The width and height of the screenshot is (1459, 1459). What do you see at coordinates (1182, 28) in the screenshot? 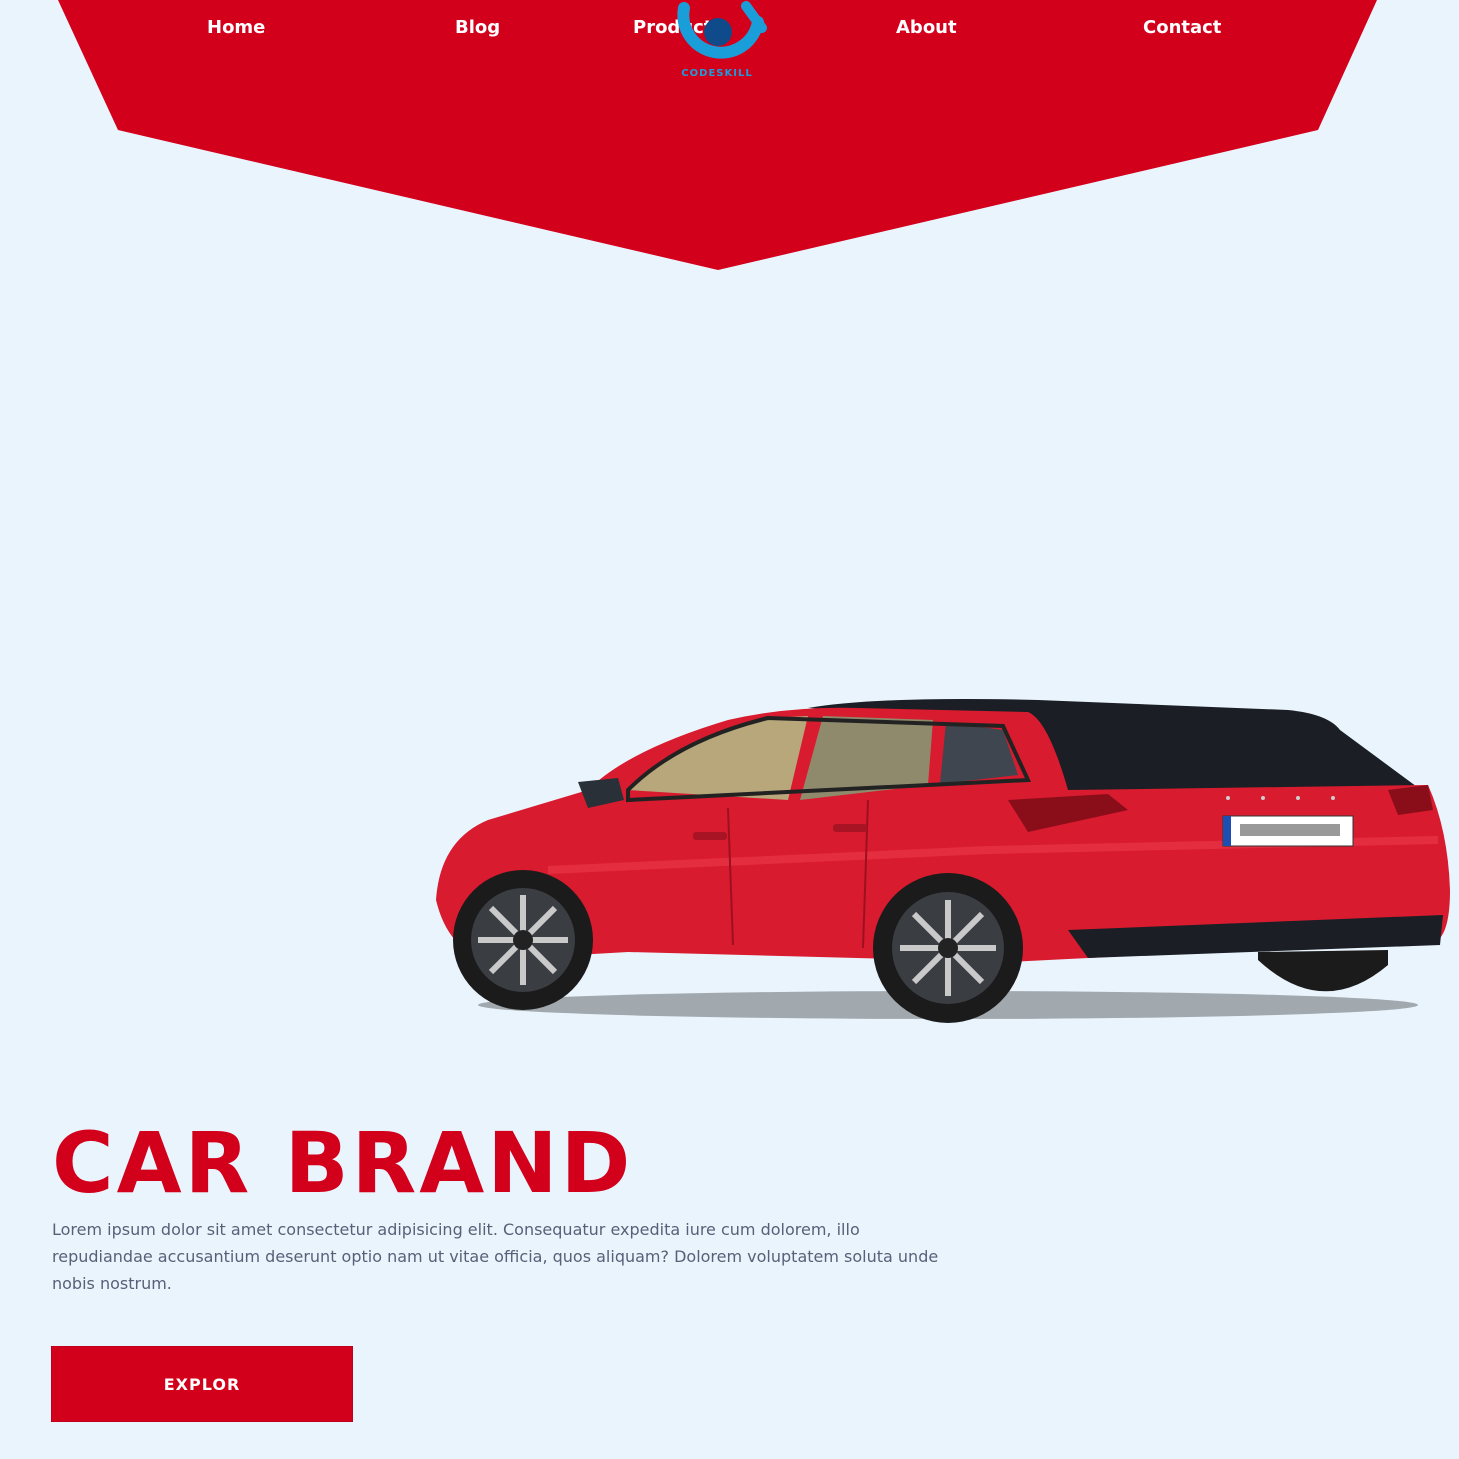
I see `nav-link-contact: Contact` at bounding box center [1182, 28].